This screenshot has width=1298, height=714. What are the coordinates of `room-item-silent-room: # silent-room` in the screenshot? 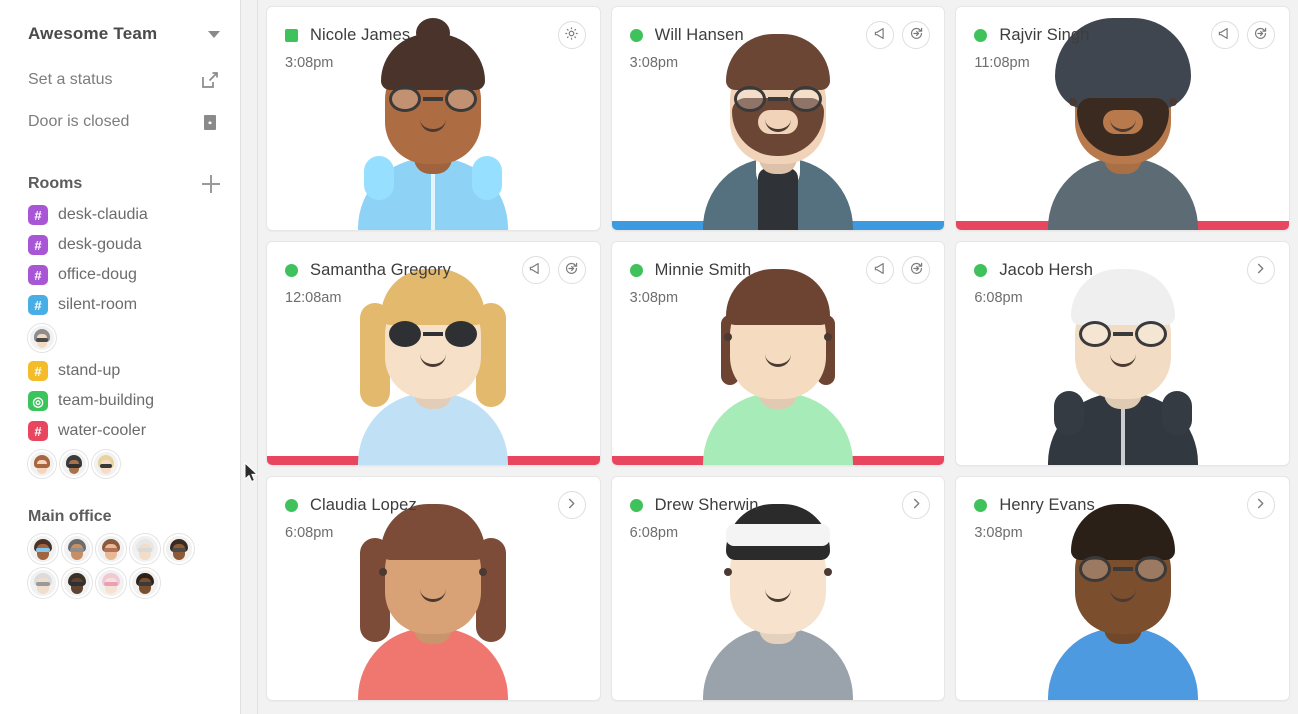 It's located at (120, 305).